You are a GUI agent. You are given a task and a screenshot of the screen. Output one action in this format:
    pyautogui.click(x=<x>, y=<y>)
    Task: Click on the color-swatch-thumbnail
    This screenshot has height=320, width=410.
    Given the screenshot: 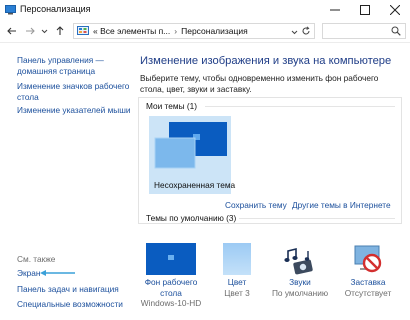 What is the action you would take?
    pyautogui.click(x=237, y=259)
    